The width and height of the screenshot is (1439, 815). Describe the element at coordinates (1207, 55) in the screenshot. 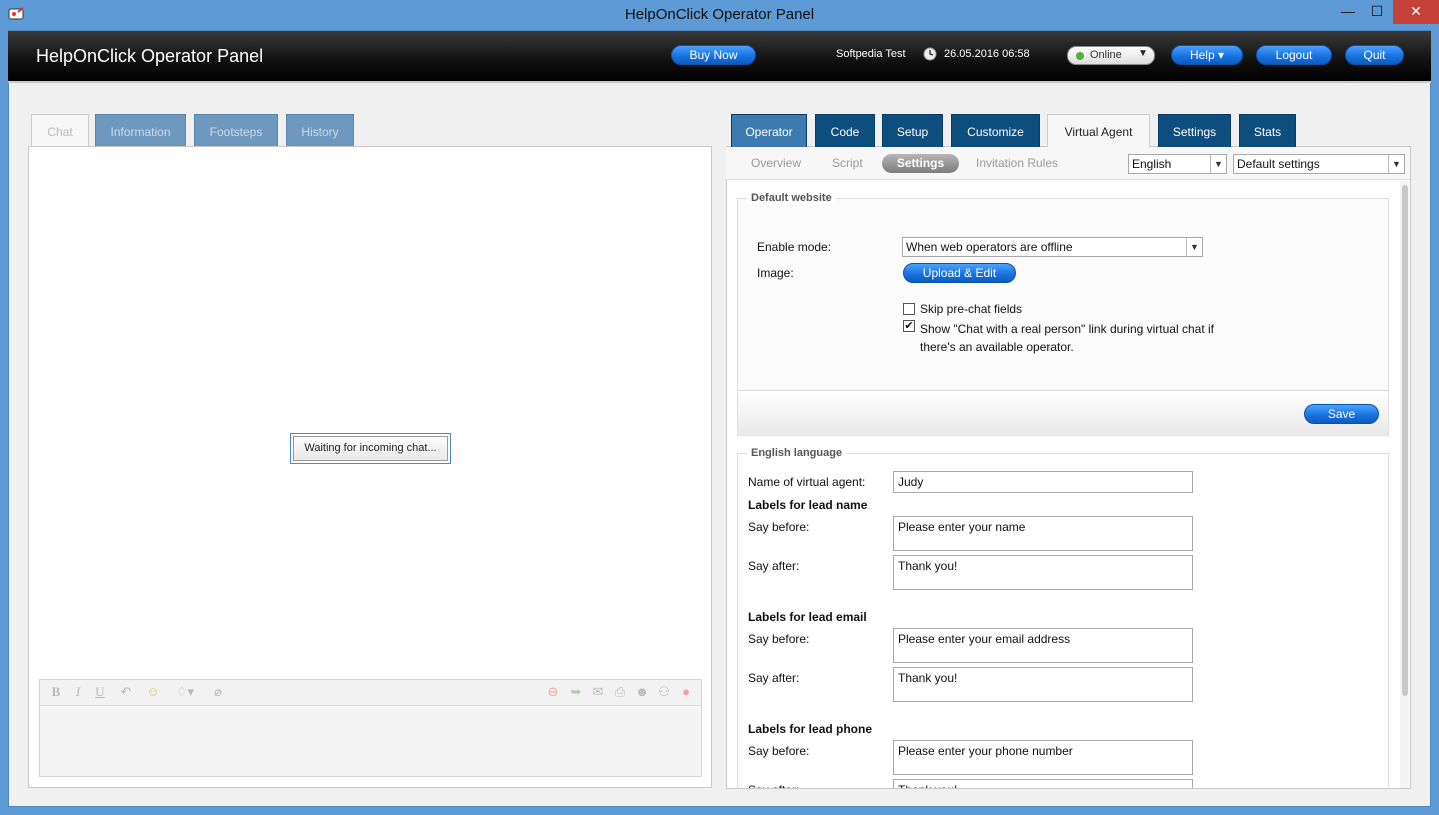

I see `help-button: Help ▾` at that location.